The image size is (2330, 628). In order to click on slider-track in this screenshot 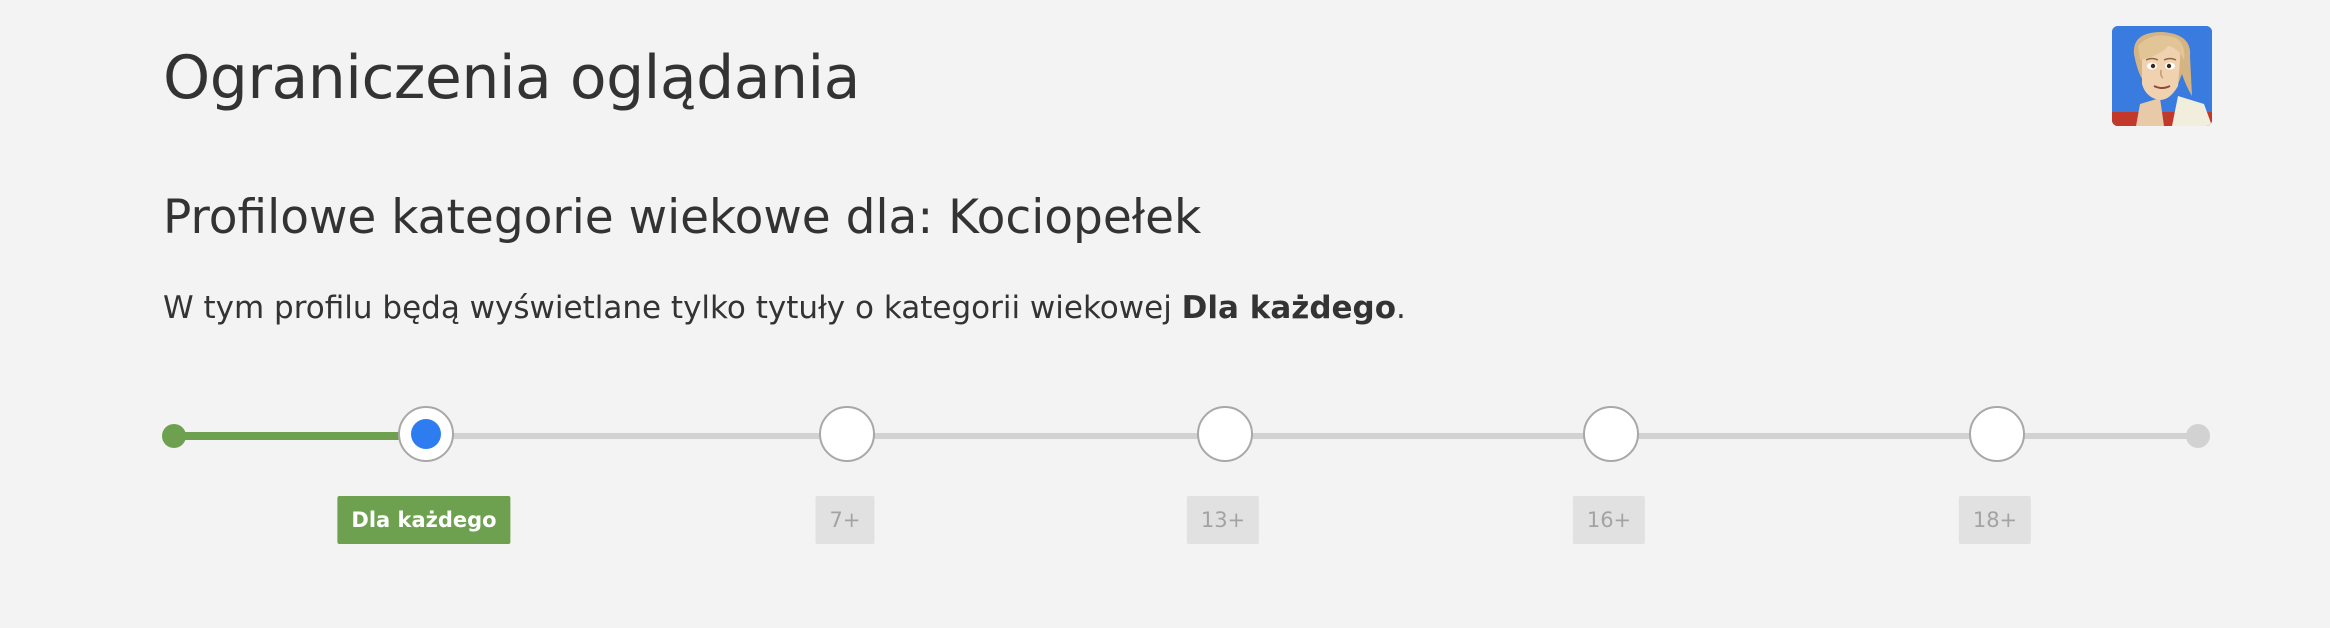, I will do `click(1187, 436)`.